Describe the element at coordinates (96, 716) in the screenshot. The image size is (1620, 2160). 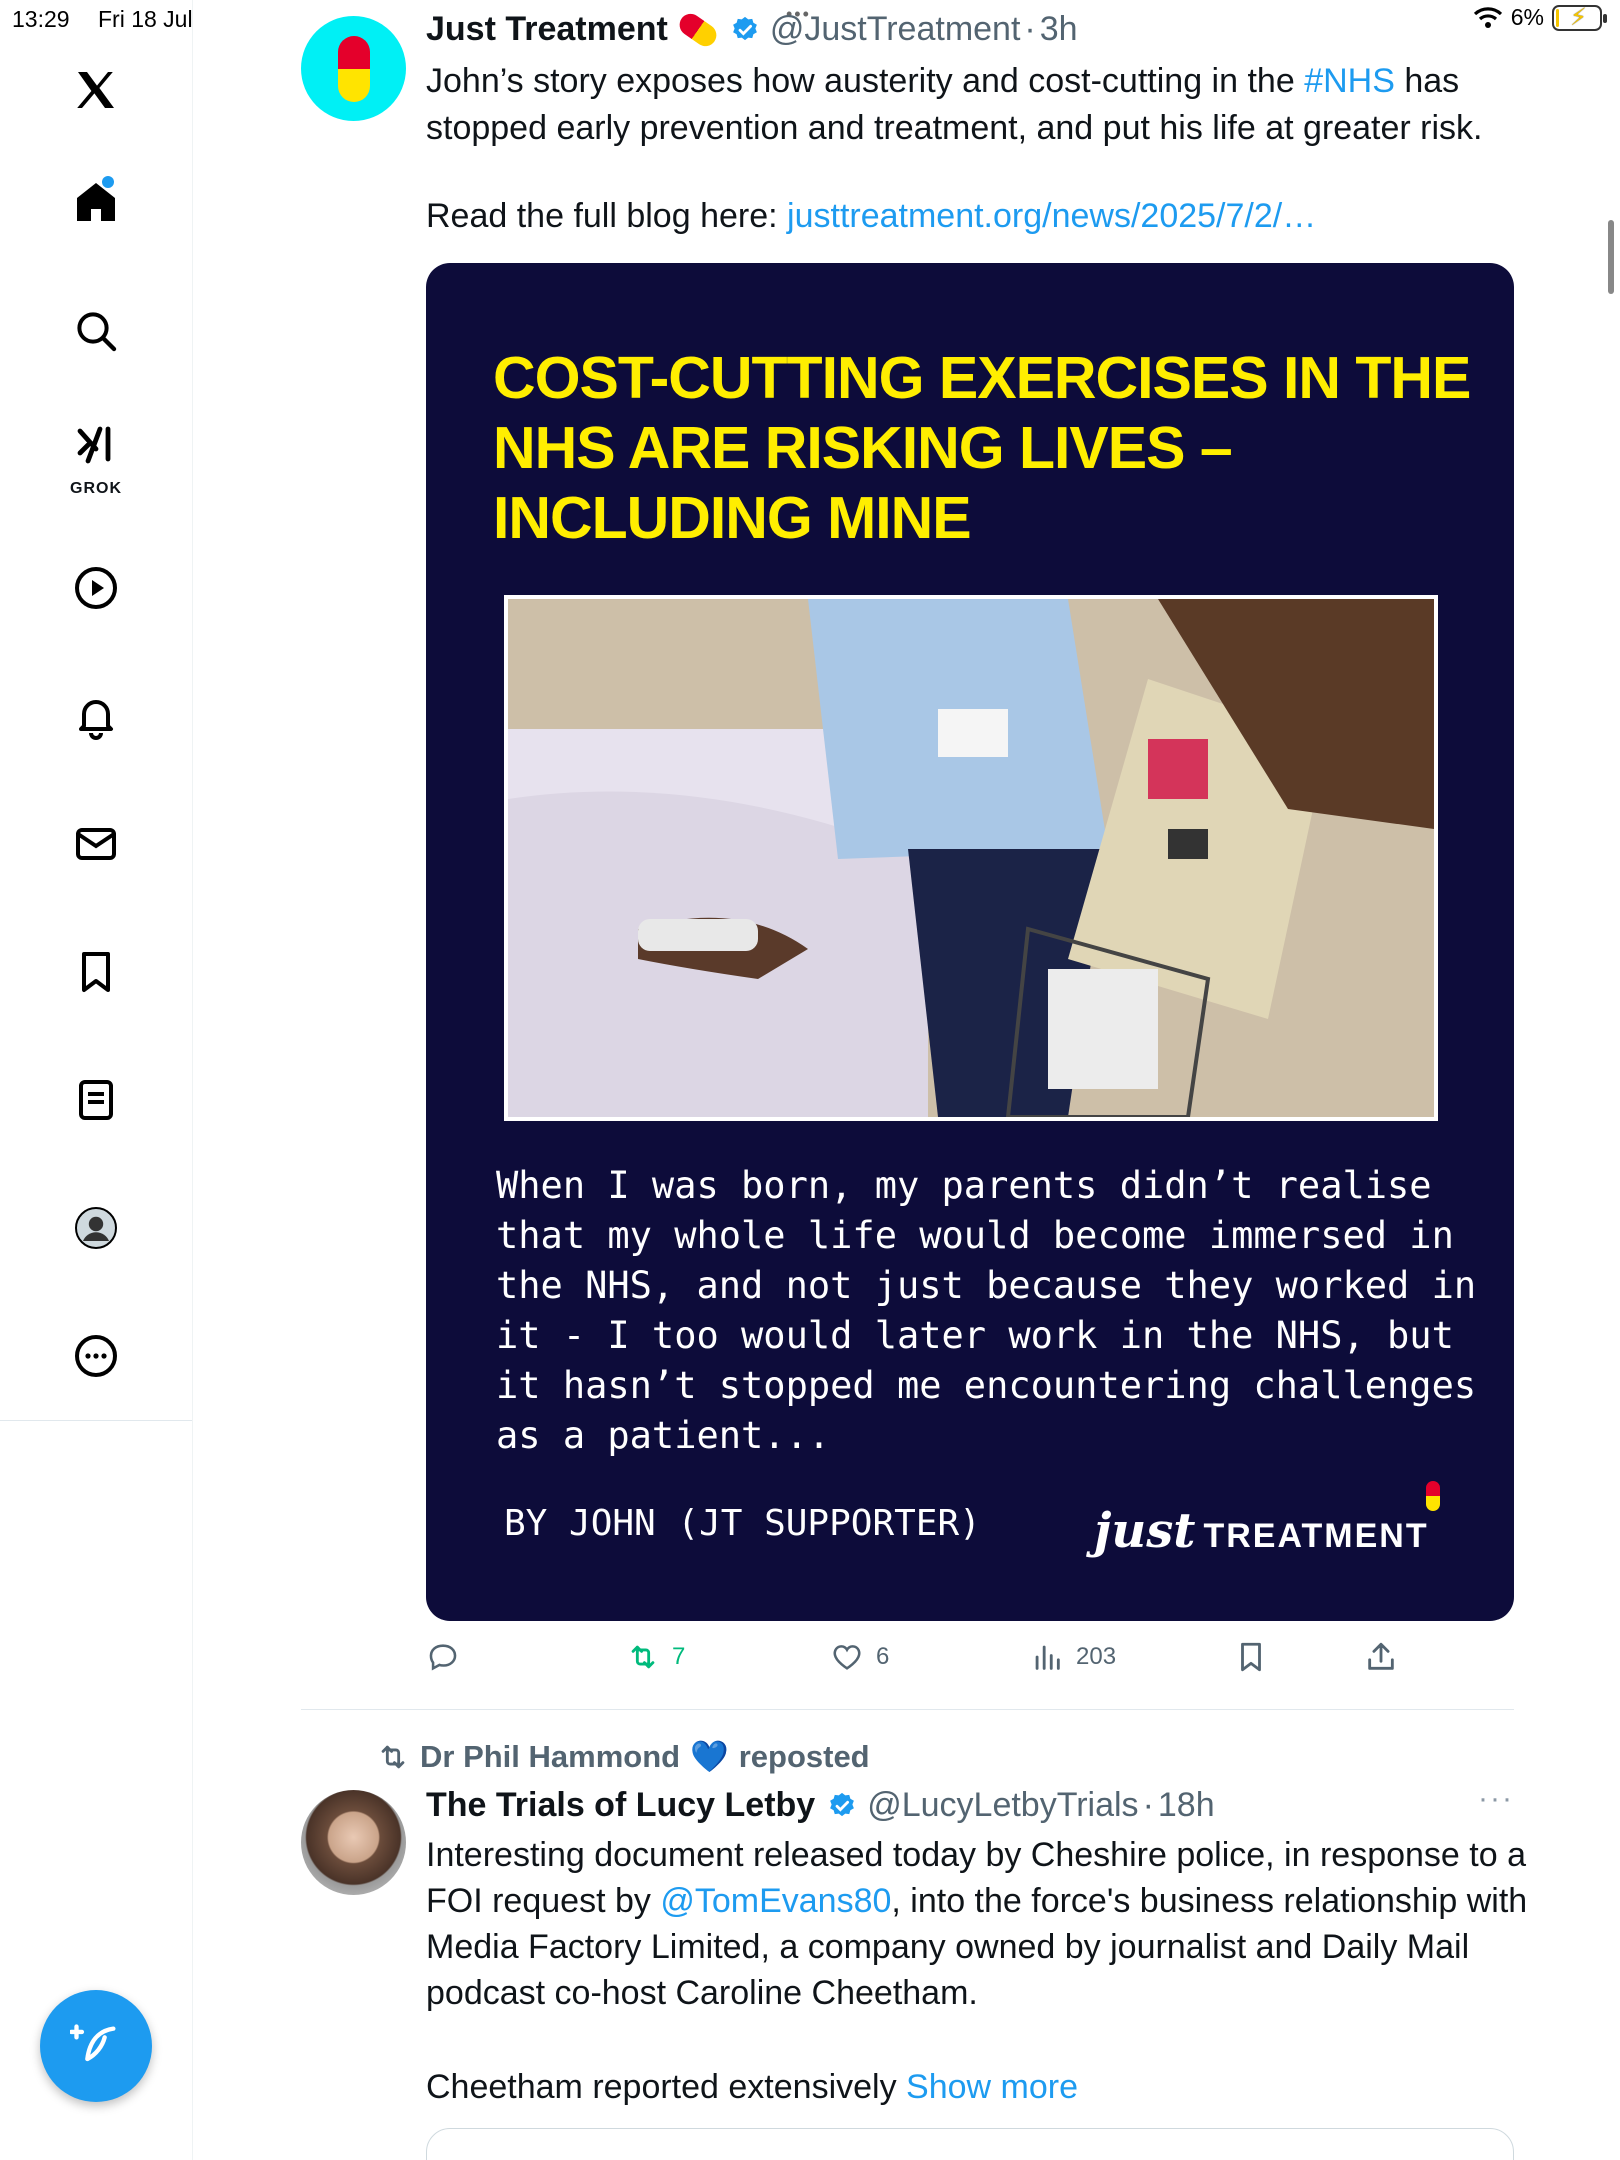
I see `bell-icon` at that location.